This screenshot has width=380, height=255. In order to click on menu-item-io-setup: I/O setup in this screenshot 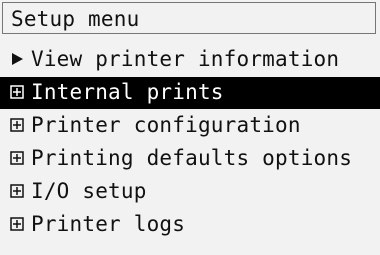, I will do `click(190, 192)`.